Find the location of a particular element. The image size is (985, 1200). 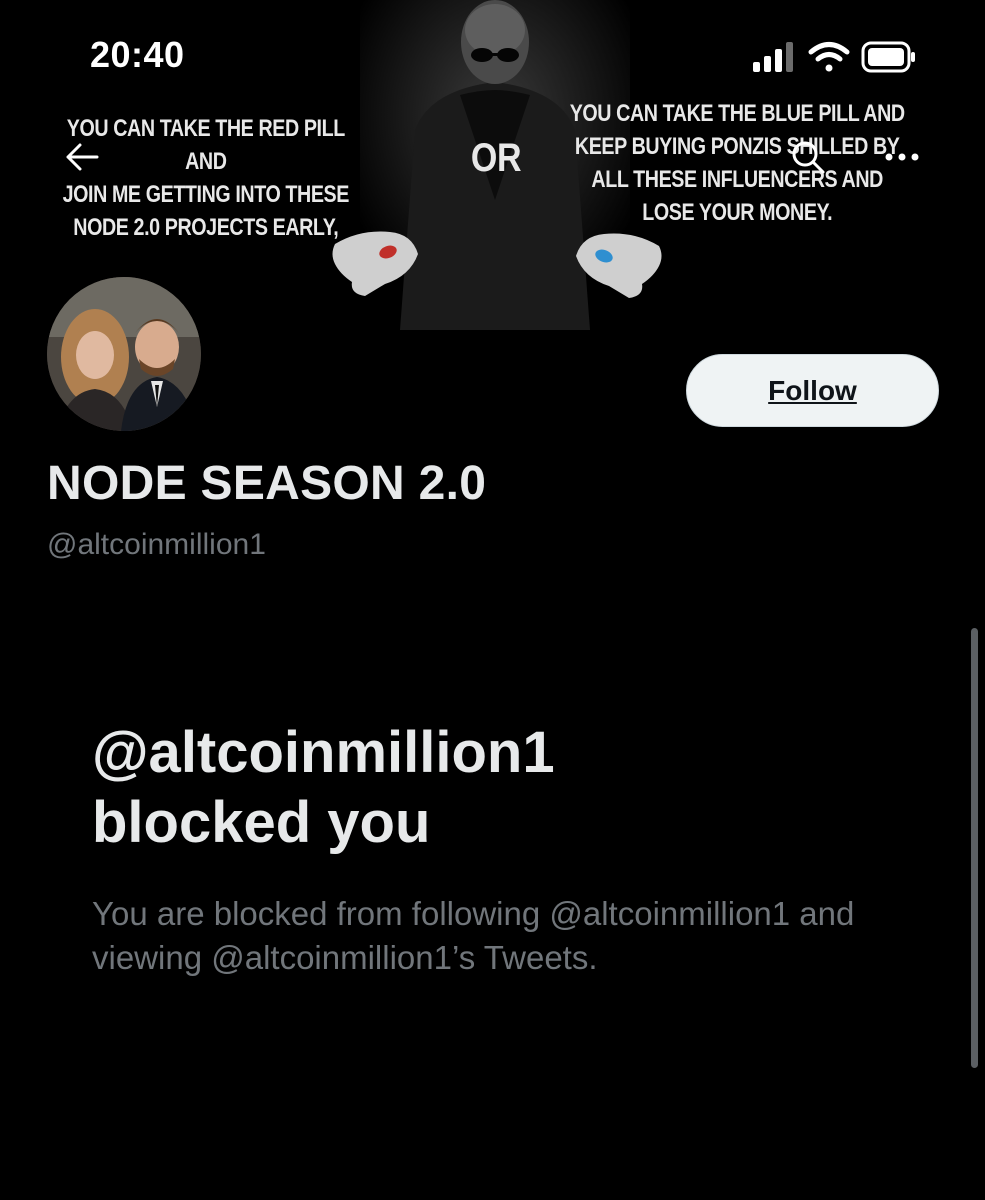

banner-right-line: ALL THESE INFLUENCERS AND is located at coordinates (737, 179).